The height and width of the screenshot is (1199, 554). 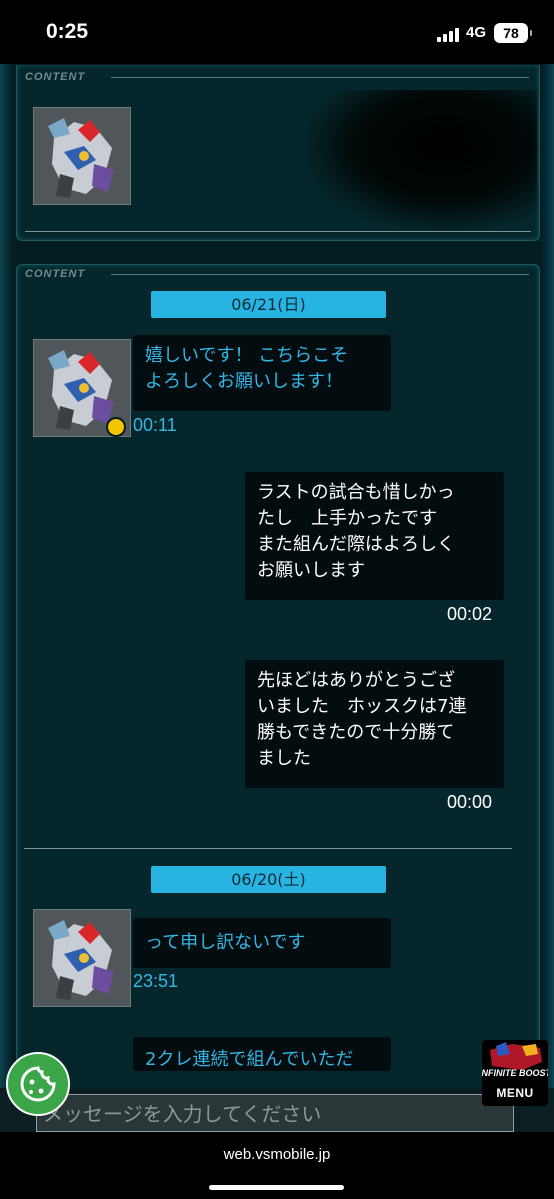 I want to click on battery-icon: 78, so click(x=513, y=33).